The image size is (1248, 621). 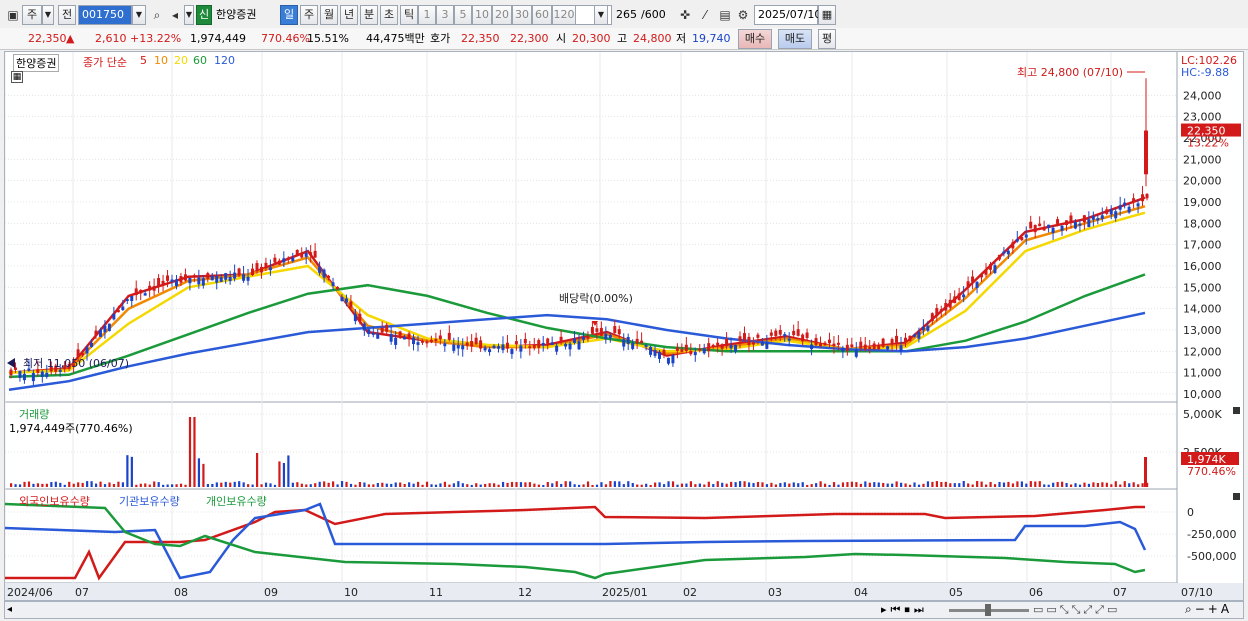 What do you see at coordinates (482, 15) in the screenshot?
I see `interval-10: 10` at bounding box center [482, 15].